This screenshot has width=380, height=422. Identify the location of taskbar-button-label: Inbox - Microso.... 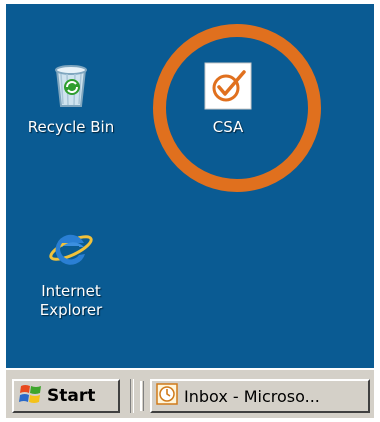
(252, 396).